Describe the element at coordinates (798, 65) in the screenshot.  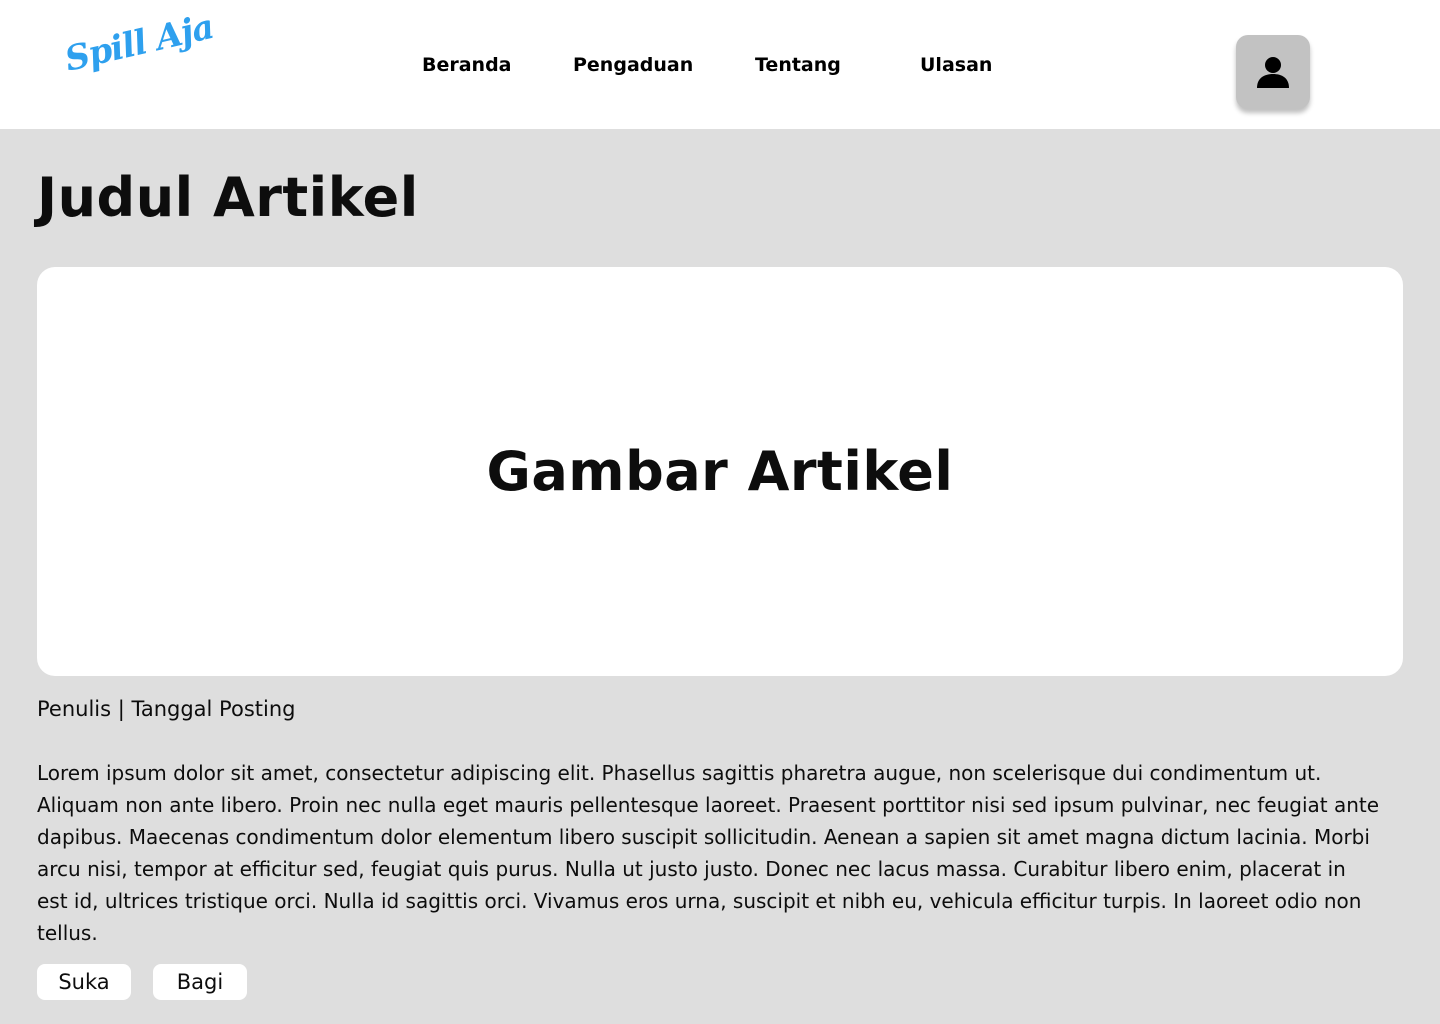
I see `nav-link-tentang: Tentang` at that location.